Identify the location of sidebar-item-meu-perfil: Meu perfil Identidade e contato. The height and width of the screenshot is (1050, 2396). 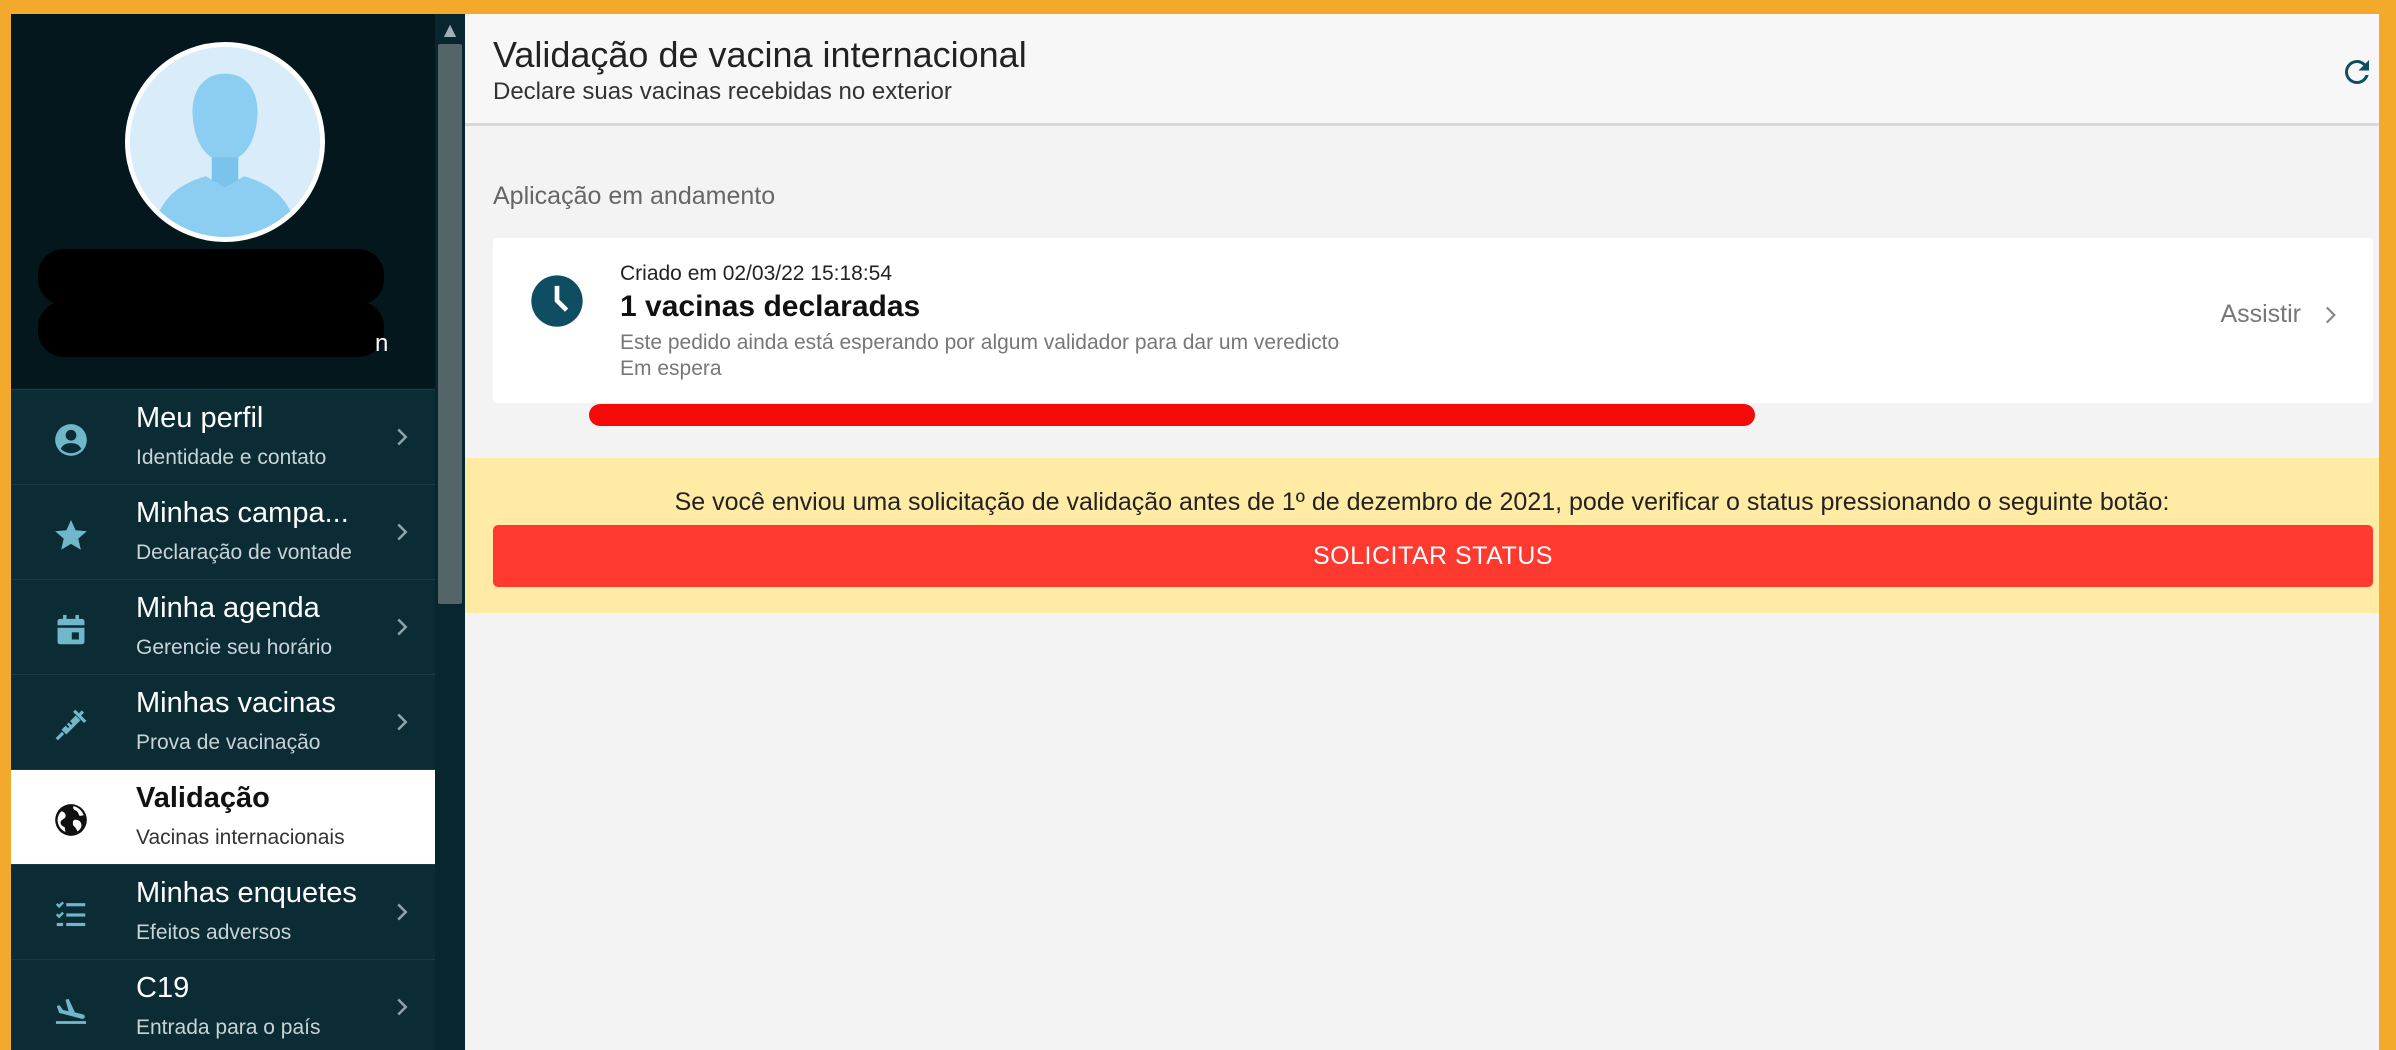
(223, 436).